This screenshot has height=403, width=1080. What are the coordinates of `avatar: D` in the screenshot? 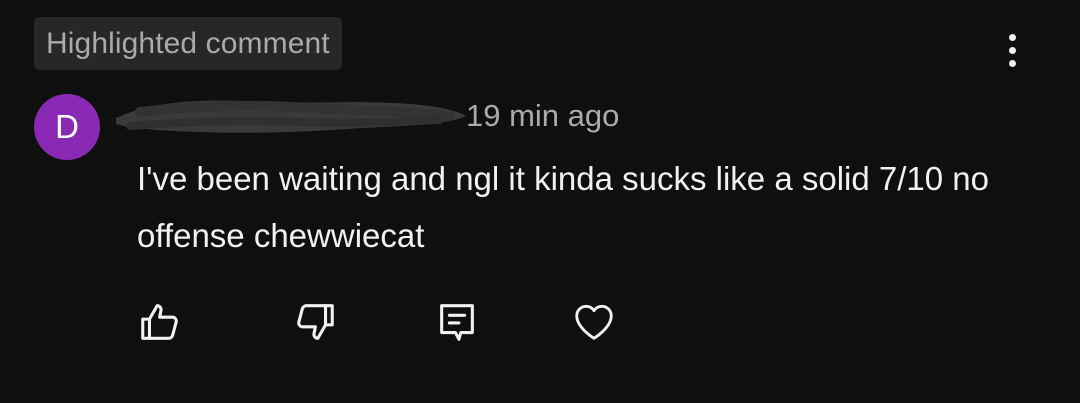 It's located at (67, 127).